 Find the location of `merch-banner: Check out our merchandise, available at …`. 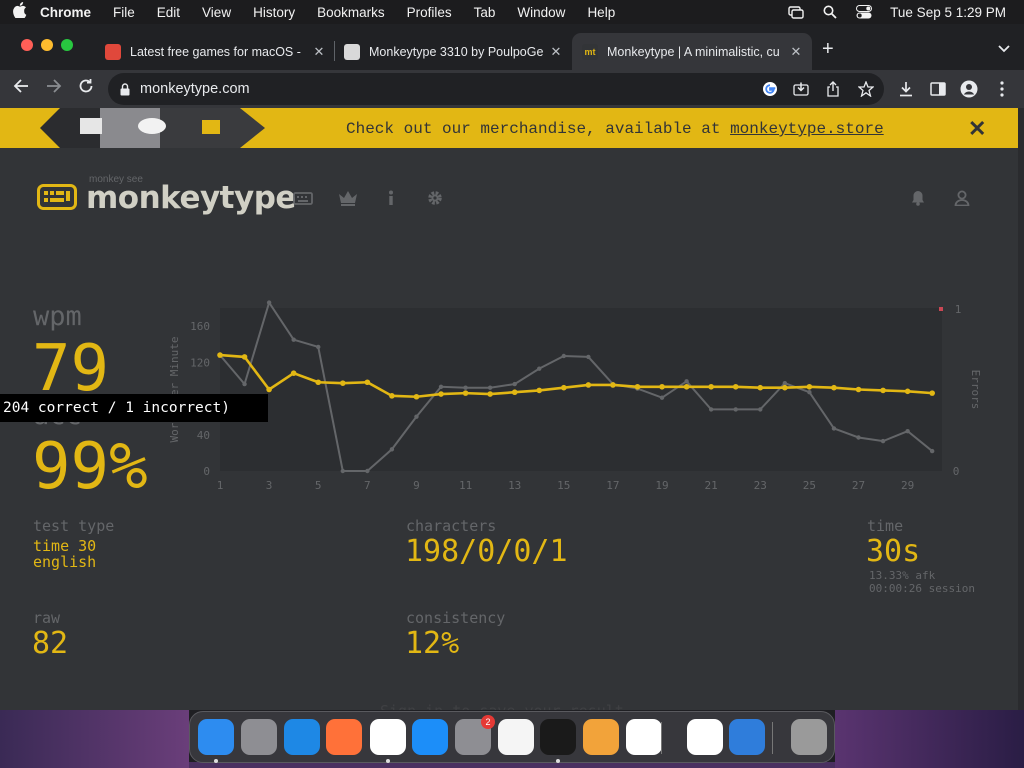

merch-banner: Check out our merchandise, available at … is located at coordinates (509, 128).